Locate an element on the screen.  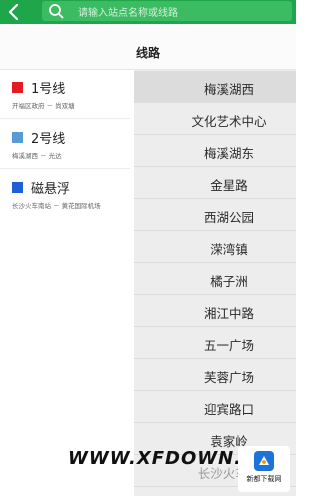
line-route: 开福区政府 － 尚双塘 is located at coordinates (43, 106).